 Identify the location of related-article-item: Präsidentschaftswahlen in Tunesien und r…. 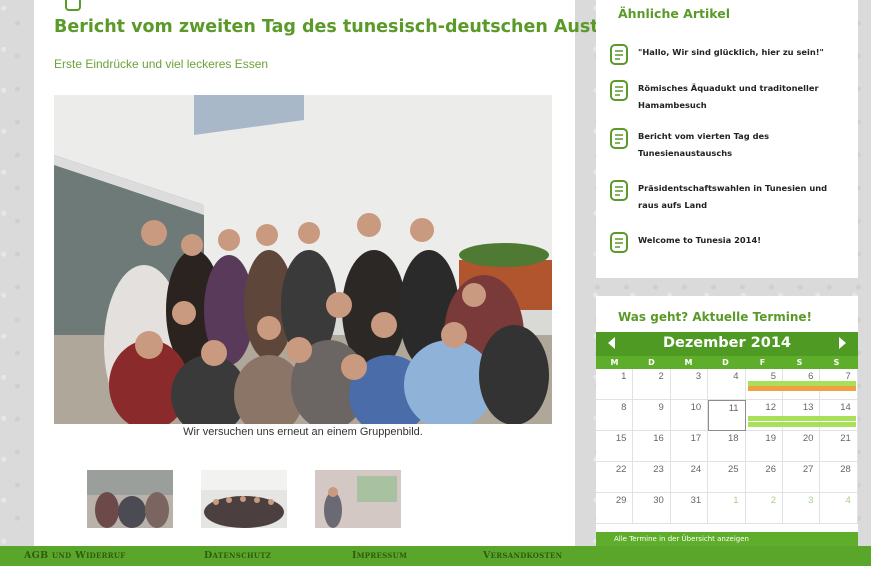
(728, 197).